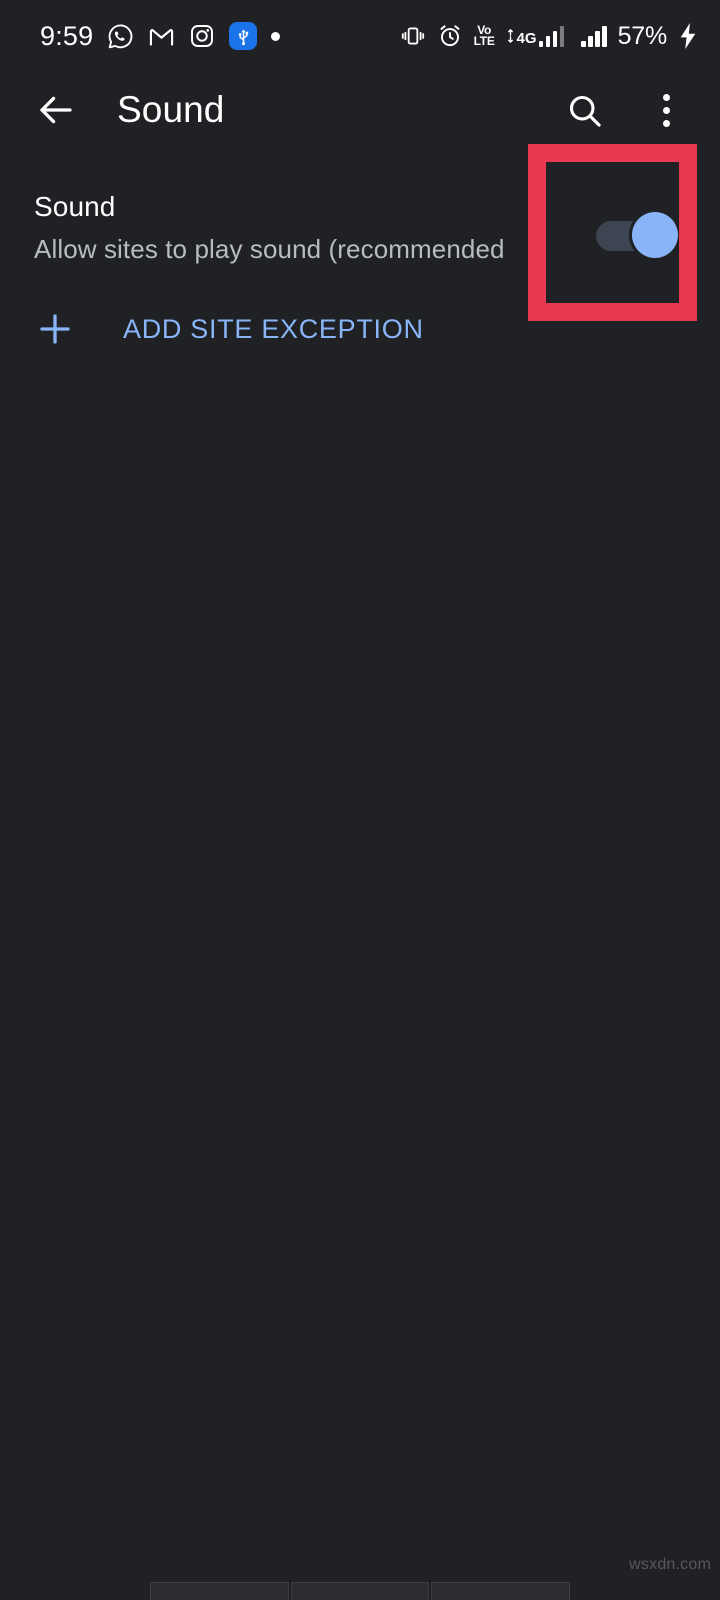 This screenshot has height=1600, width=720. What do you see at coordinates (273, 328) in the screenshot?
I see `add-site-exception-label: ADD SITE EXCEPTION` at bounding box center [273, 328].